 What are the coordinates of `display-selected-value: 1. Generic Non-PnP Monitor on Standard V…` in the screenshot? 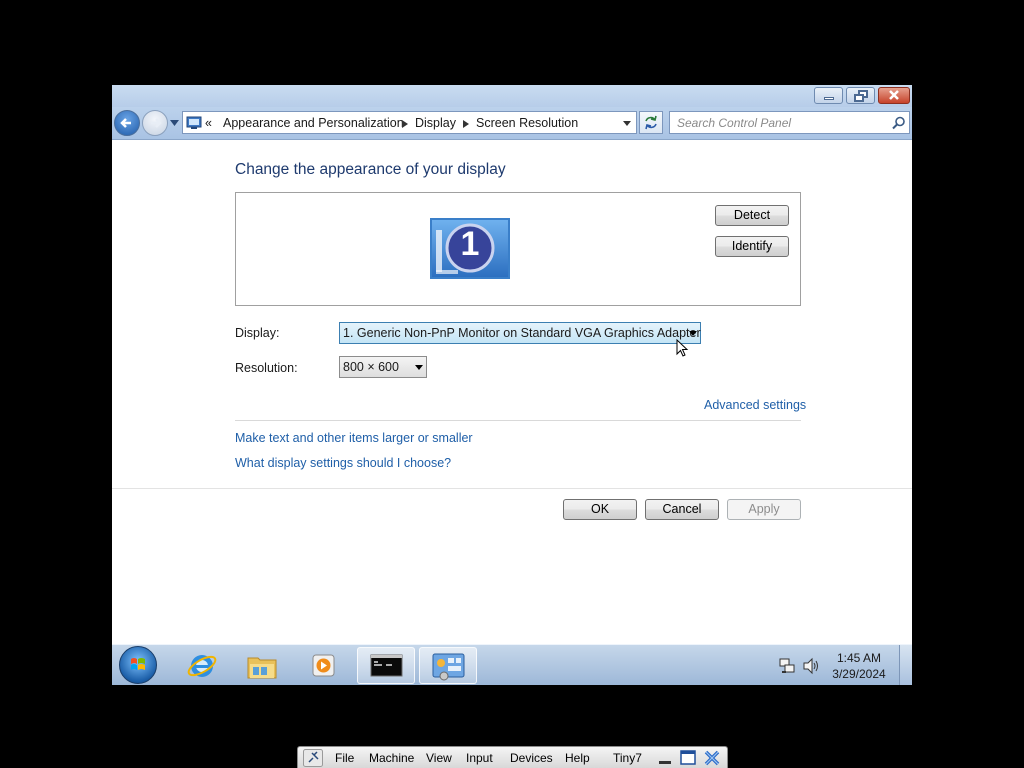 It's located at (522, 333).